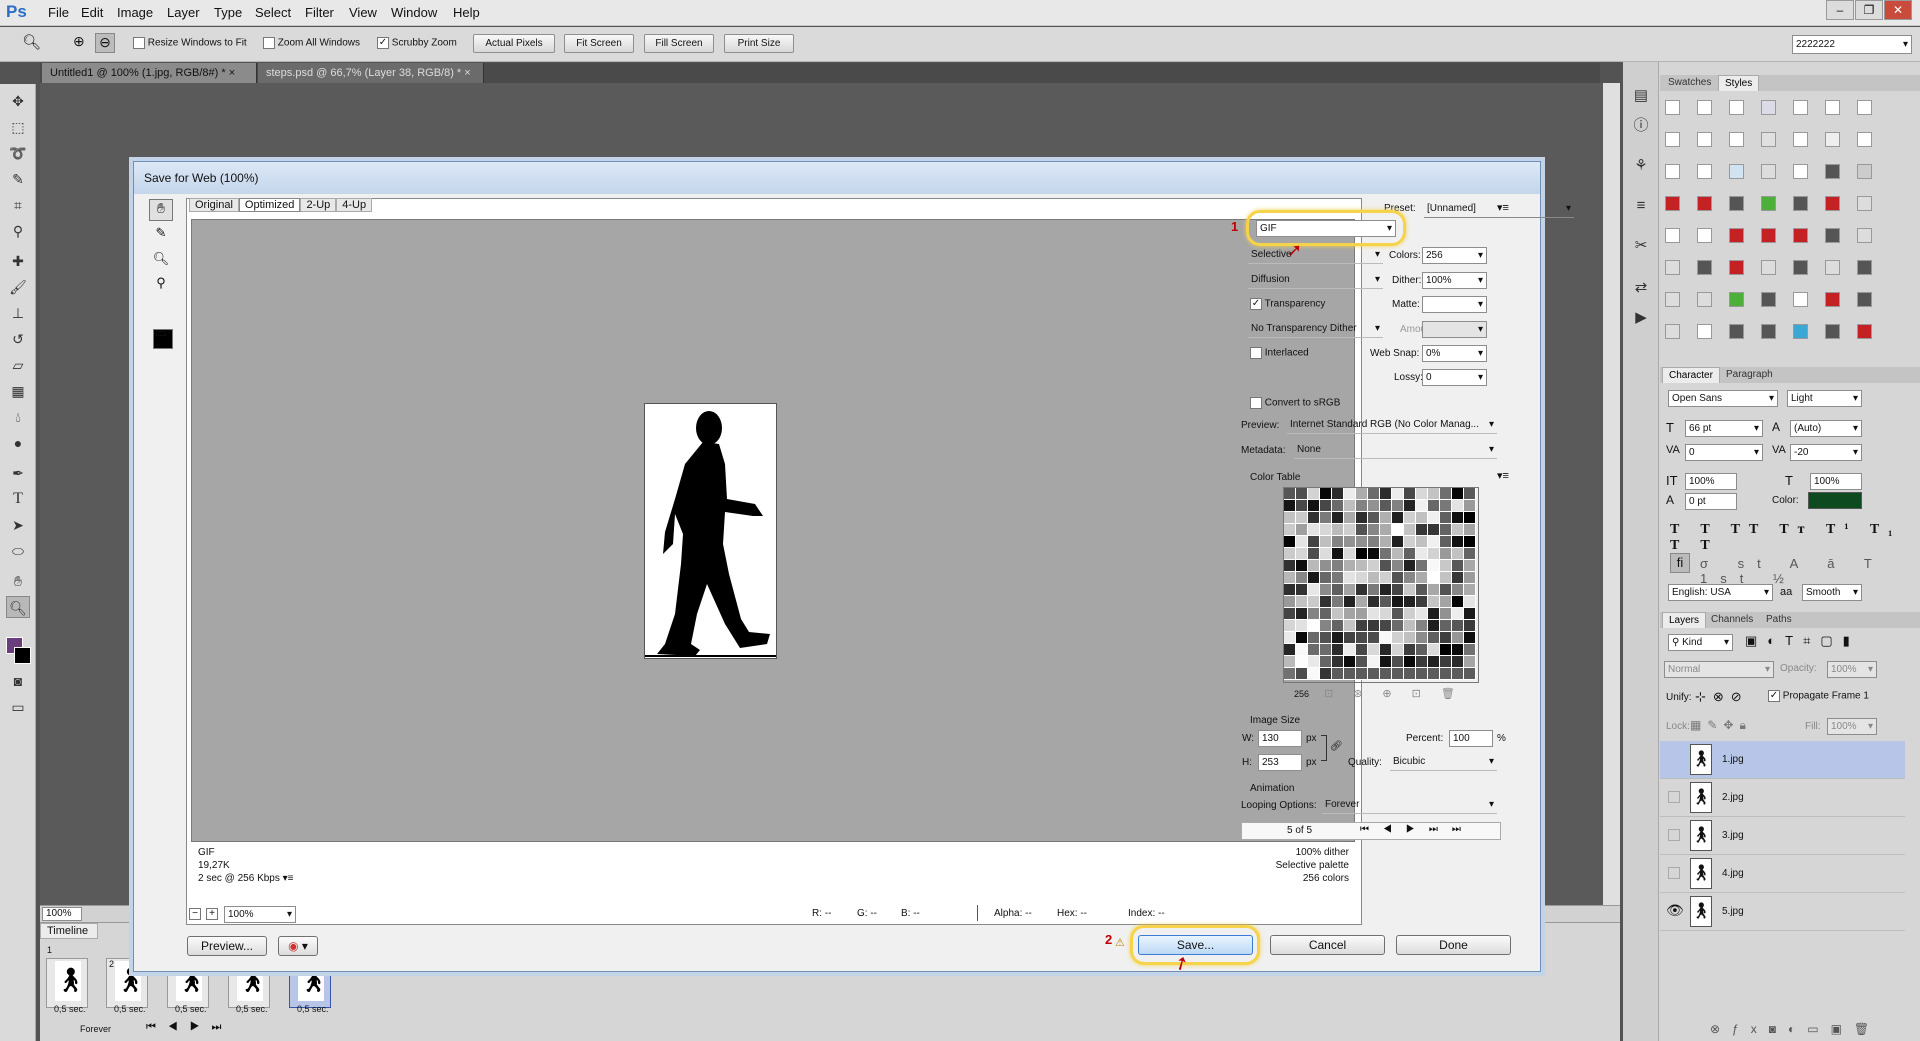 The height and width of the screenshot is (1041, 1920). I want to click on unify-icons: ⊹⊗⊘, so click(1722, 697).